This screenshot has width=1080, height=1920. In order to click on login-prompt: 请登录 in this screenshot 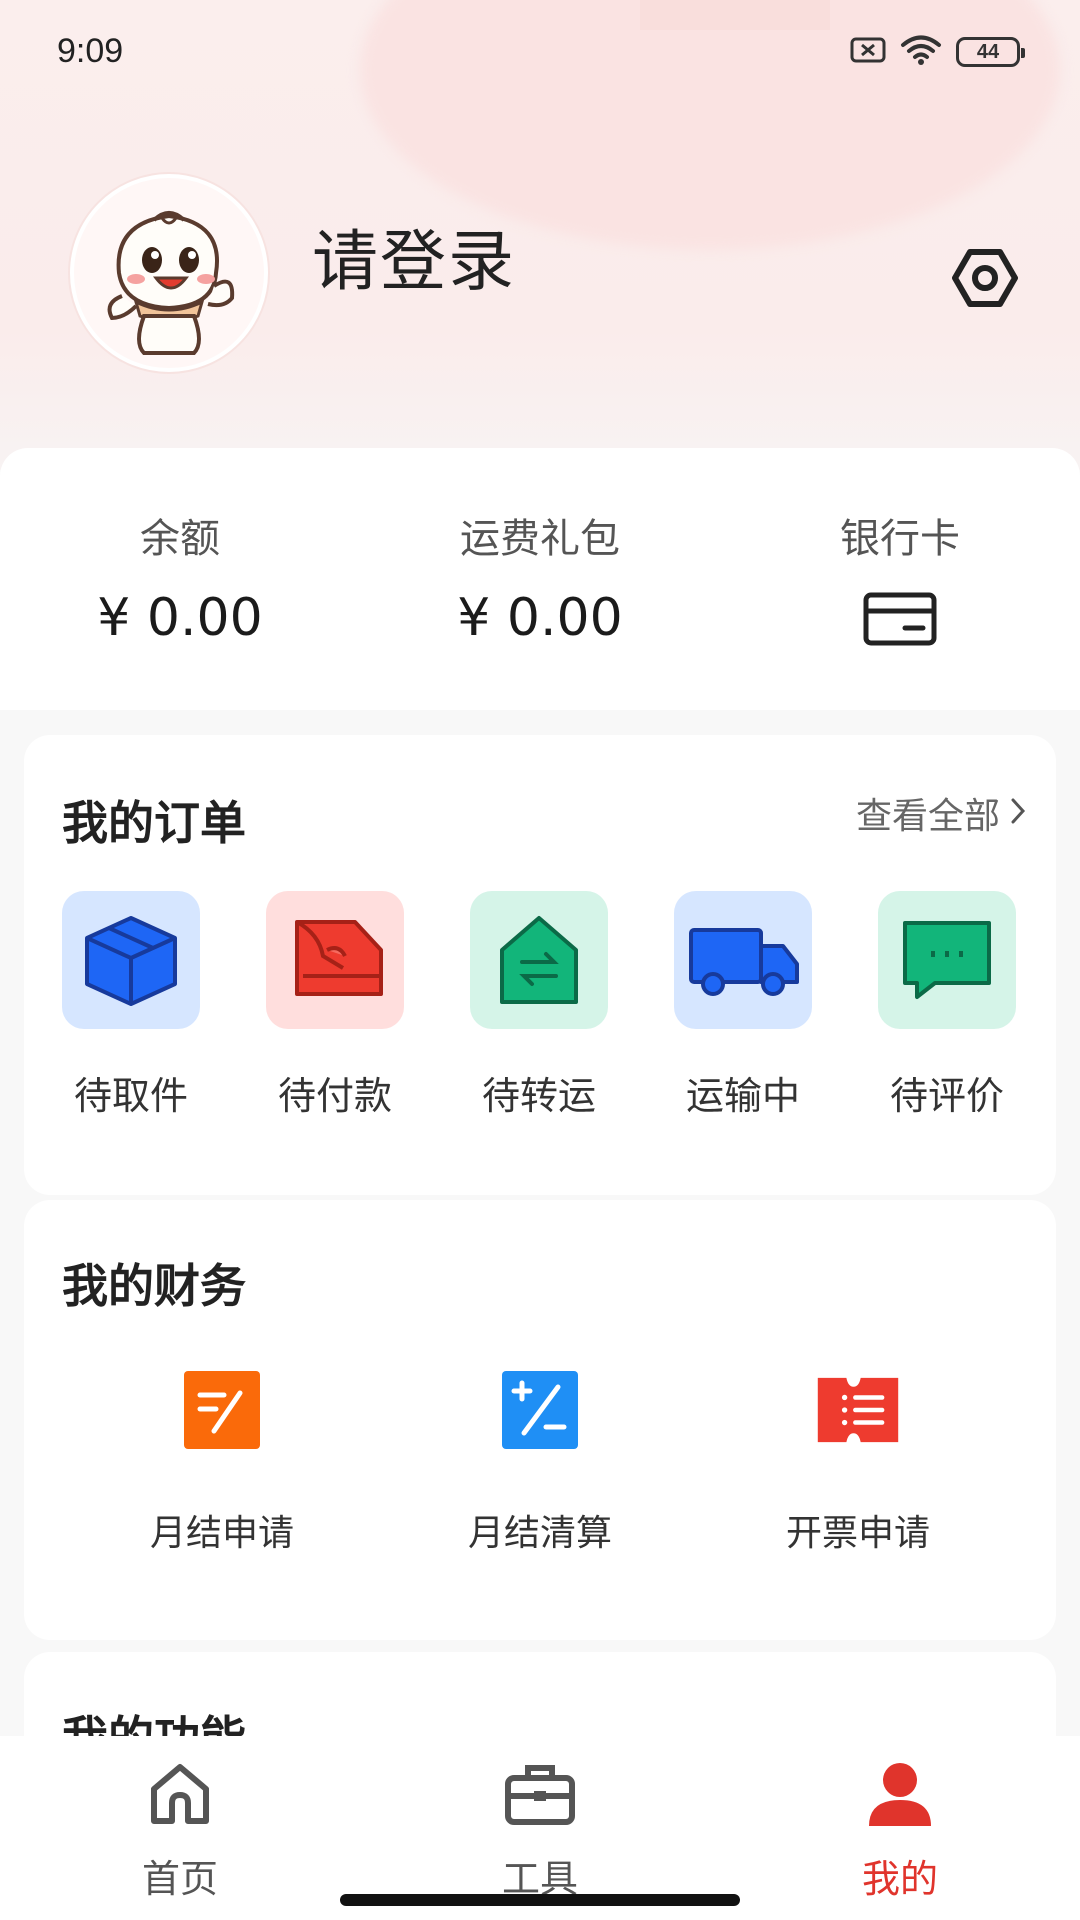, I will do `click(414, 256)`.